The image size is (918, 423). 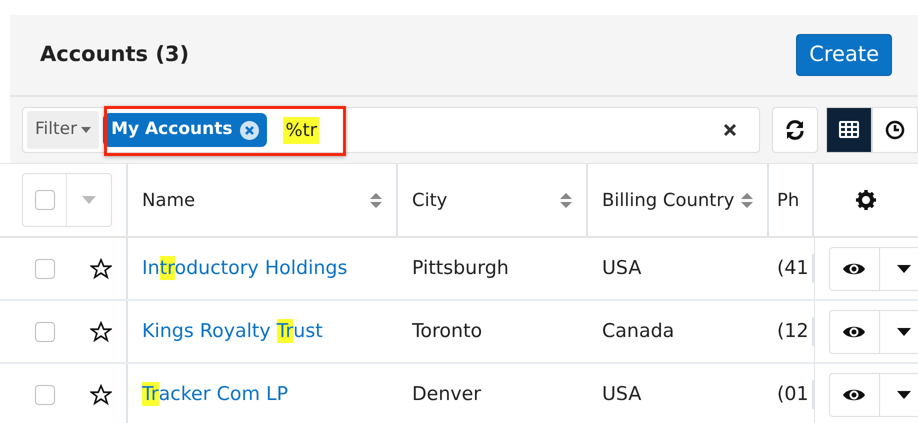 I want to click on filter-dropdown: Filter, so click(x=63, y=130).